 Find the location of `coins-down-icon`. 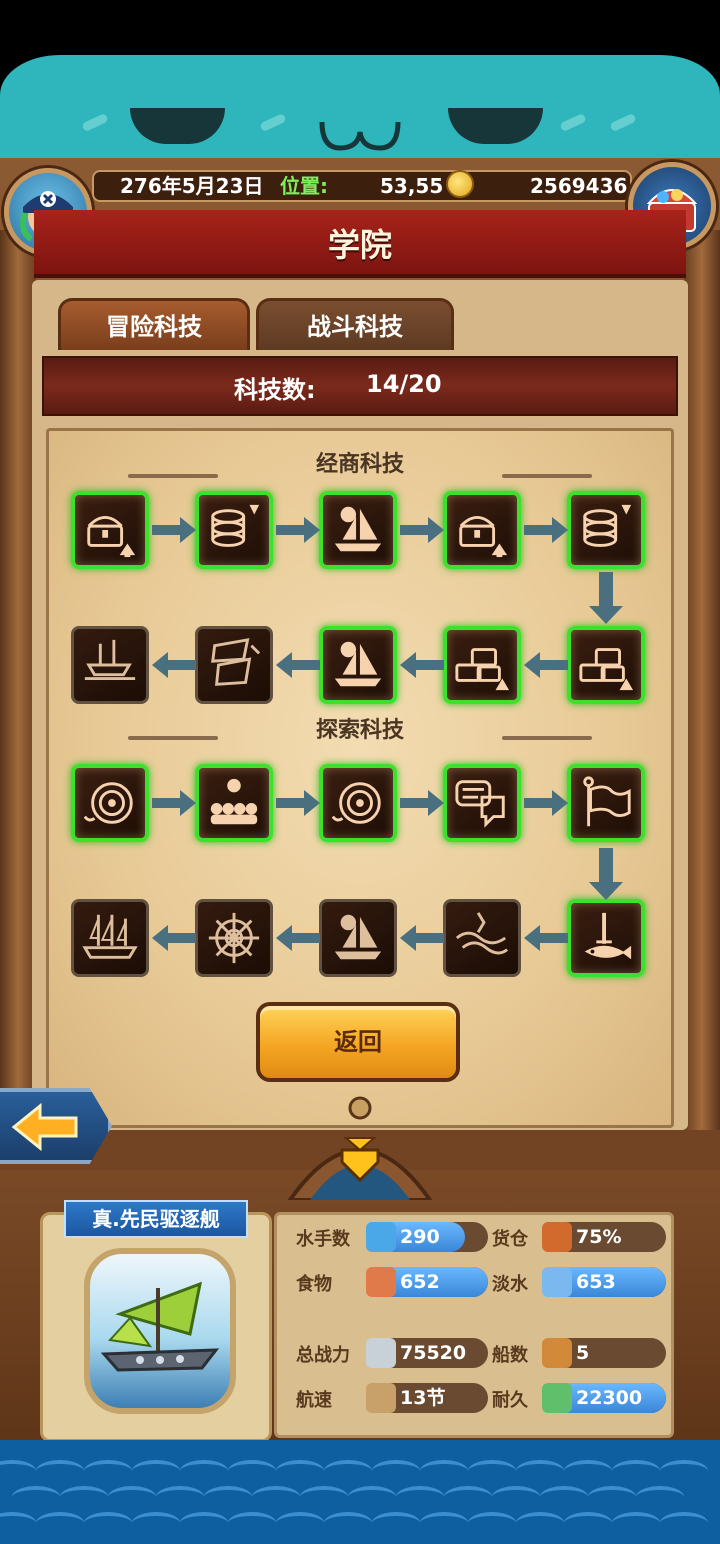

coins-down-icon is located at coordinates (607, 525).